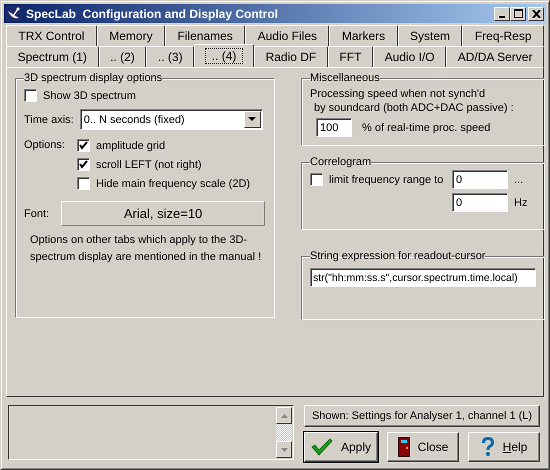  What do you see at coordinates (149, 164) in the screenshot?
I see `checkbox-label: scroll LEFT (not right)` at bounding box center [149, 164].